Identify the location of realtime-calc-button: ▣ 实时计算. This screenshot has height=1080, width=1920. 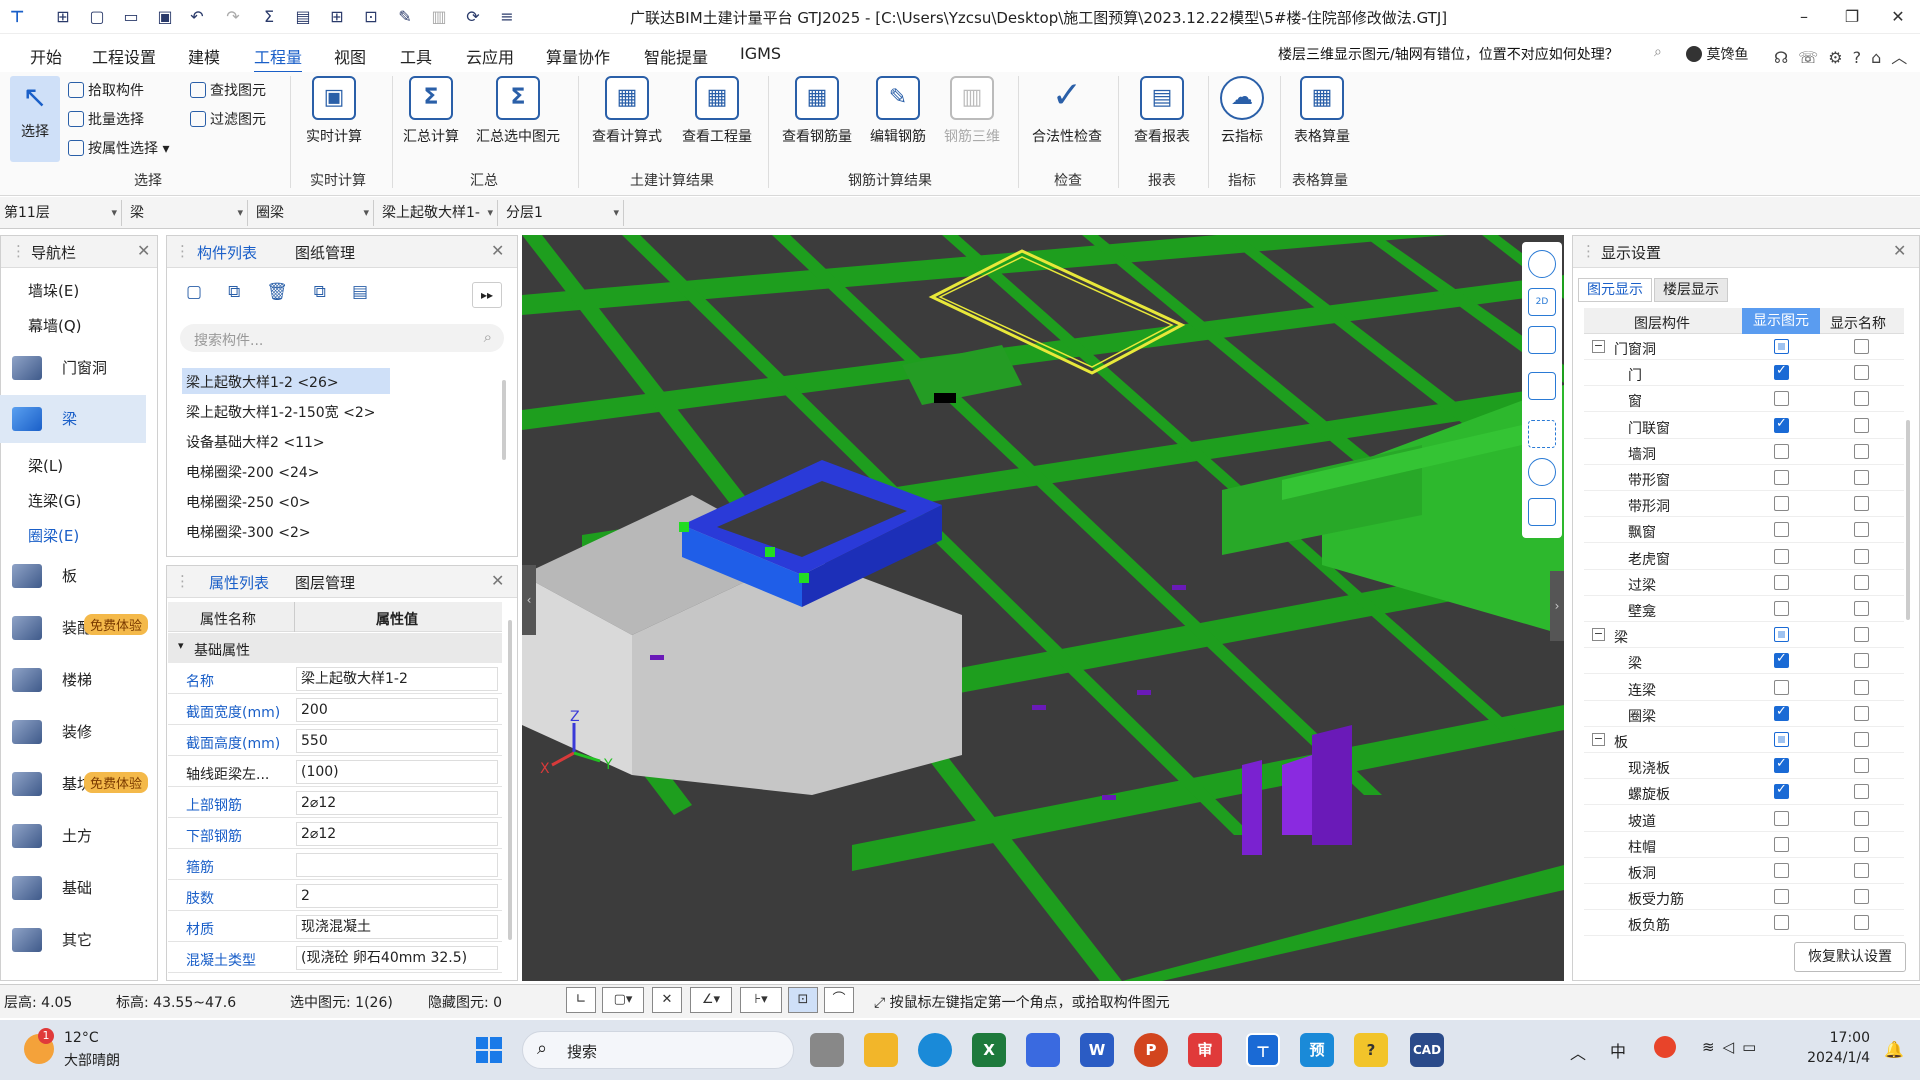
(334, 111).